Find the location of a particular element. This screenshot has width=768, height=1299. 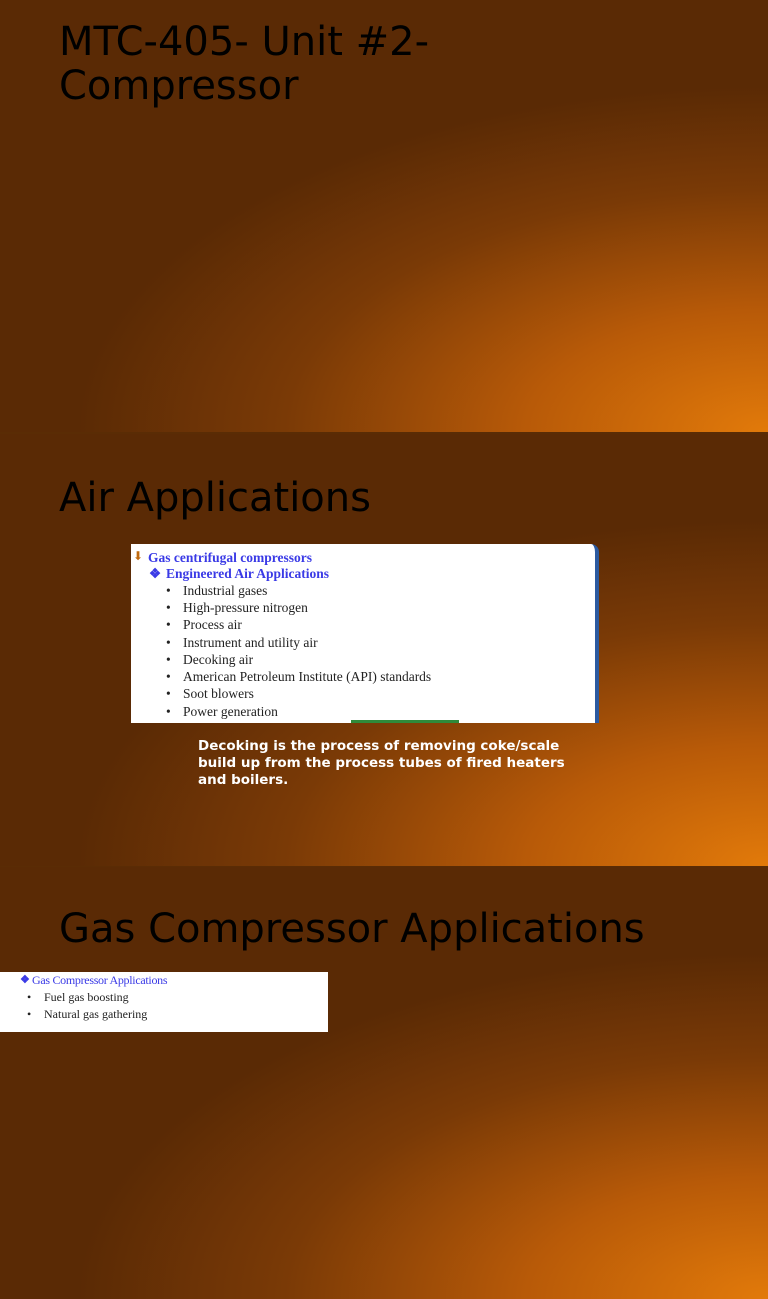

image-fragment is located at coordinates (405, 721).